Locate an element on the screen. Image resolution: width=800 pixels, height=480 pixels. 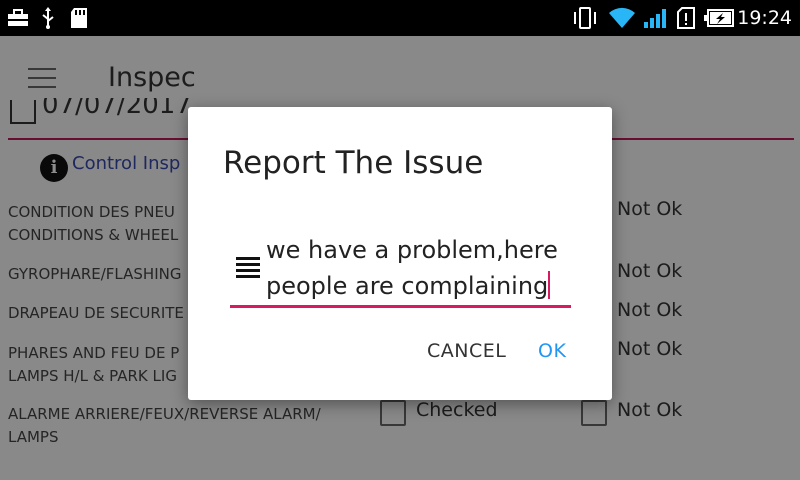
text-lines-icon is located at coordinates (248, 268).